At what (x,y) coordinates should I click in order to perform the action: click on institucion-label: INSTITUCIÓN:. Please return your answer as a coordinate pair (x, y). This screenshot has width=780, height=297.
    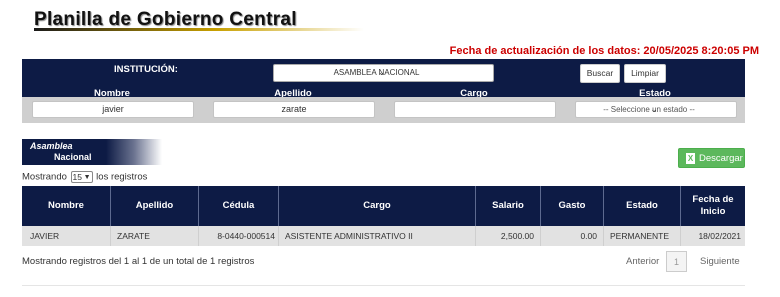
    Looking at the image, I should click on (146, 69).